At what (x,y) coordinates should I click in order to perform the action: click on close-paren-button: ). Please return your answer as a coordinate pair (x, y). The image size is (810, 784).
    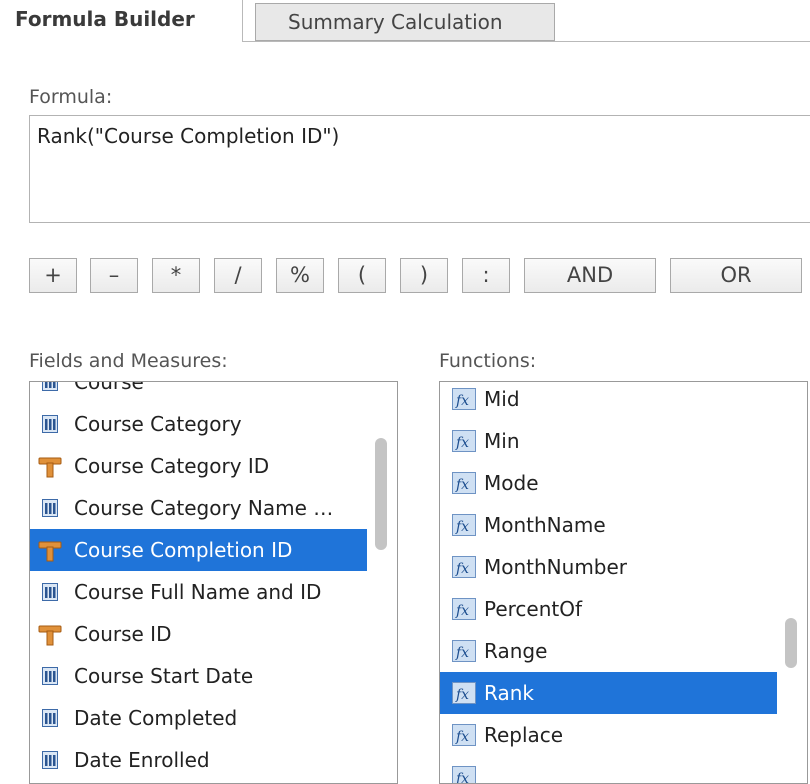
    Looking at the image, I should click on (424, 275).